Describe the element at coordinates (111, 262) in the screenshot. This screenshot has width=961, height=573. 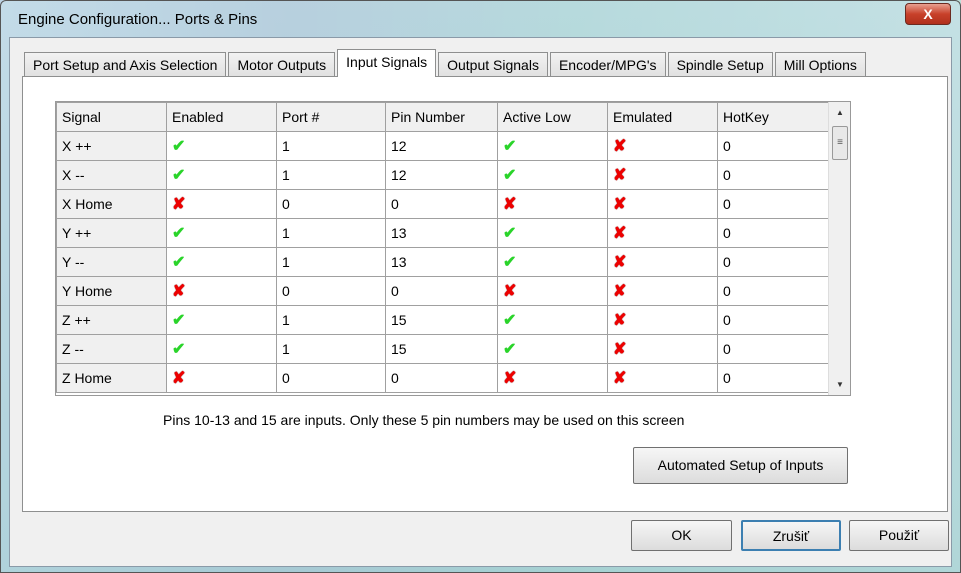
I see `cell-signal: Y --` at that location.